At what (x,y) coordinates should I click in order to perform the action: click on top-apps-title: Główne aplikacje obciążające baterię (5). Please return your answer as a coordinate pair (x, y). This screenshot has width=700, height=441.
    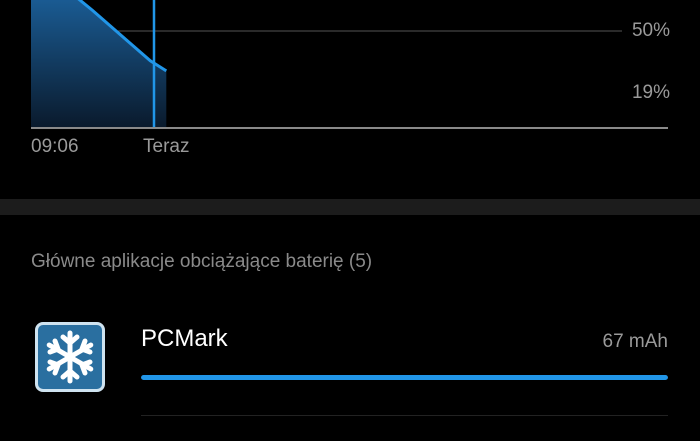
    Looking at the image, I should click on (202, 261).